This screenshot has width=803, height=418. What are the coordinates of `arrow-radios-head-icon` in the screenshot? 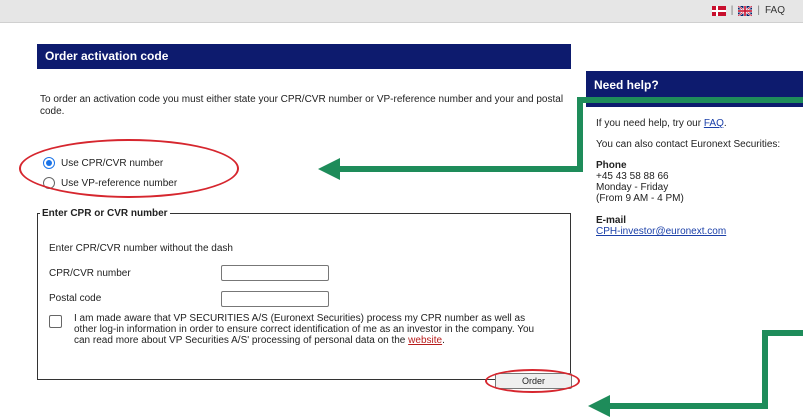 It's located at (329, 169).